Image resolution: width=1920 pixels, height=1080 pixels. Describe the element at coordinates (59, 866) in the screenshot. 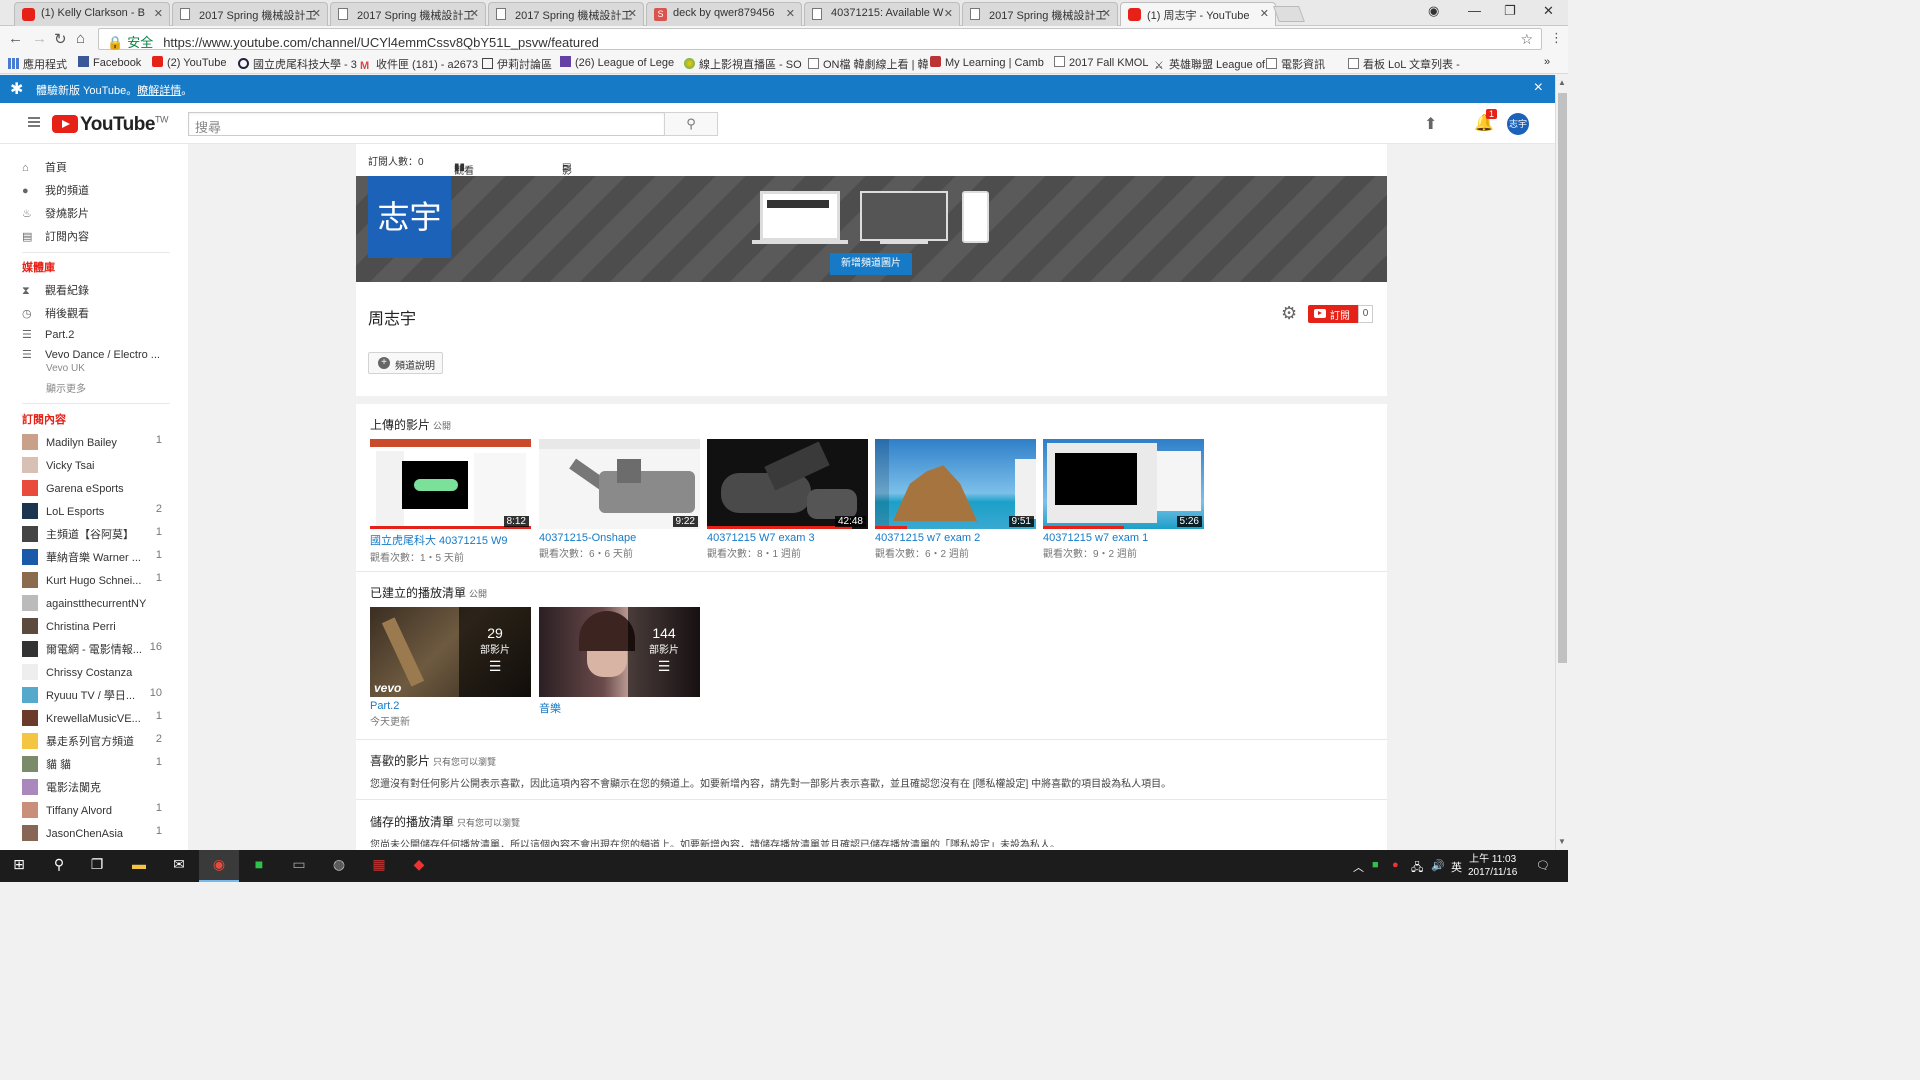

I see `search-icon: ⚲` at that location.